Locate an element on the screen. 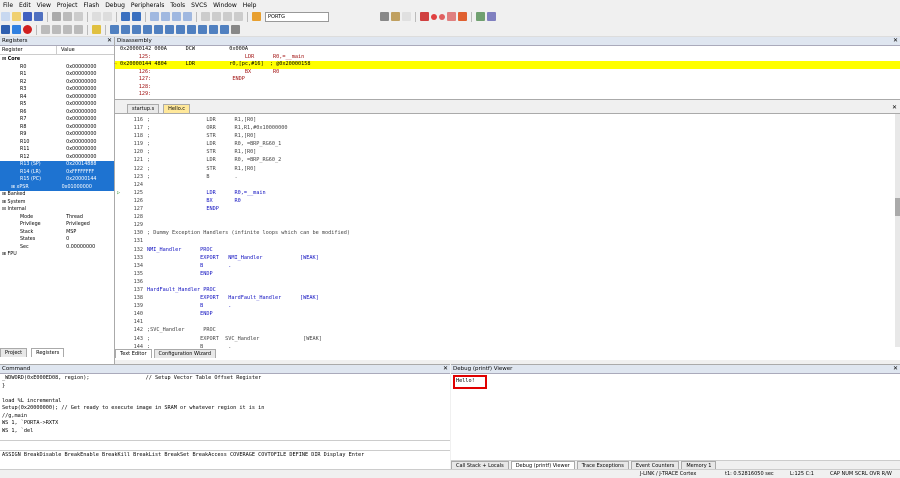 The image size is (900, 478). col-value: Value is located at coordinates (66, 50).